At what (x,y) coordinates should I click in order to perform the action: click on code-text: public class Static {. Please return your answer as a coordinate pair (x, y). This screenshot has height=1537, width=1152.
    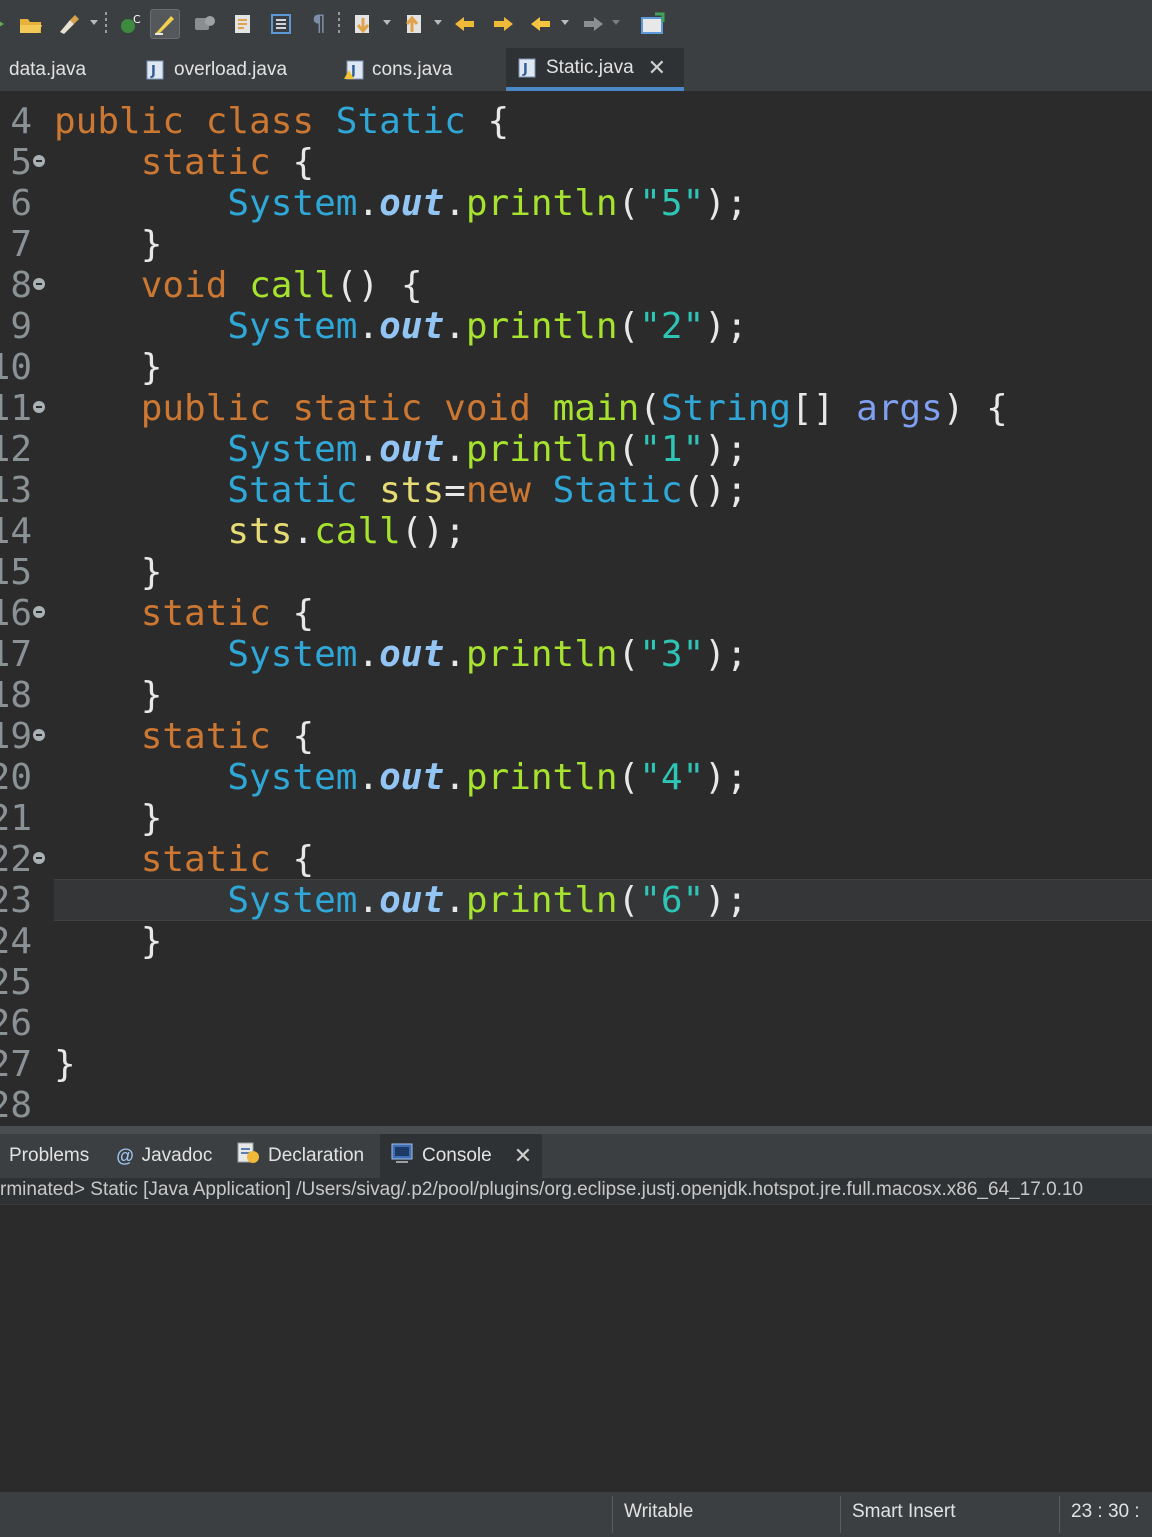
    Looking at the image, I should click on (282, 121).